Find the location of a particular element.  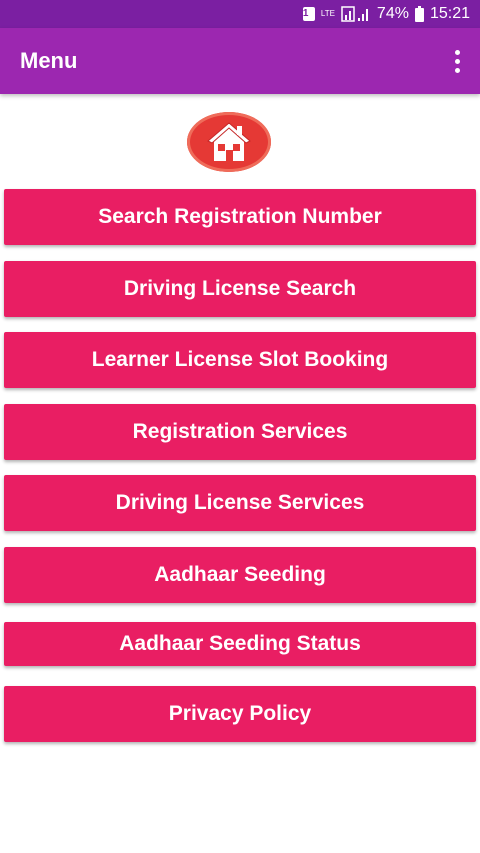

status-bar: 1 LTE 74% 15:21 is located at coordinates (240, 14).